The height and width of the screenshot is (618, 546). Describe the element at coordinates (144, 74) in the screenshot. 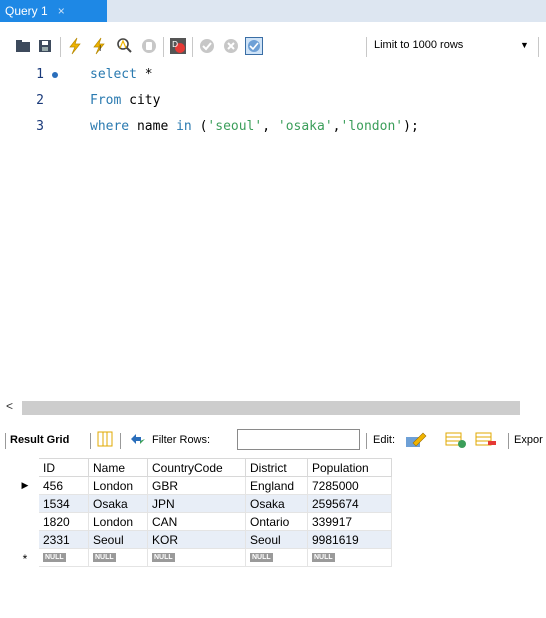

I see `code-text: *` at that location.